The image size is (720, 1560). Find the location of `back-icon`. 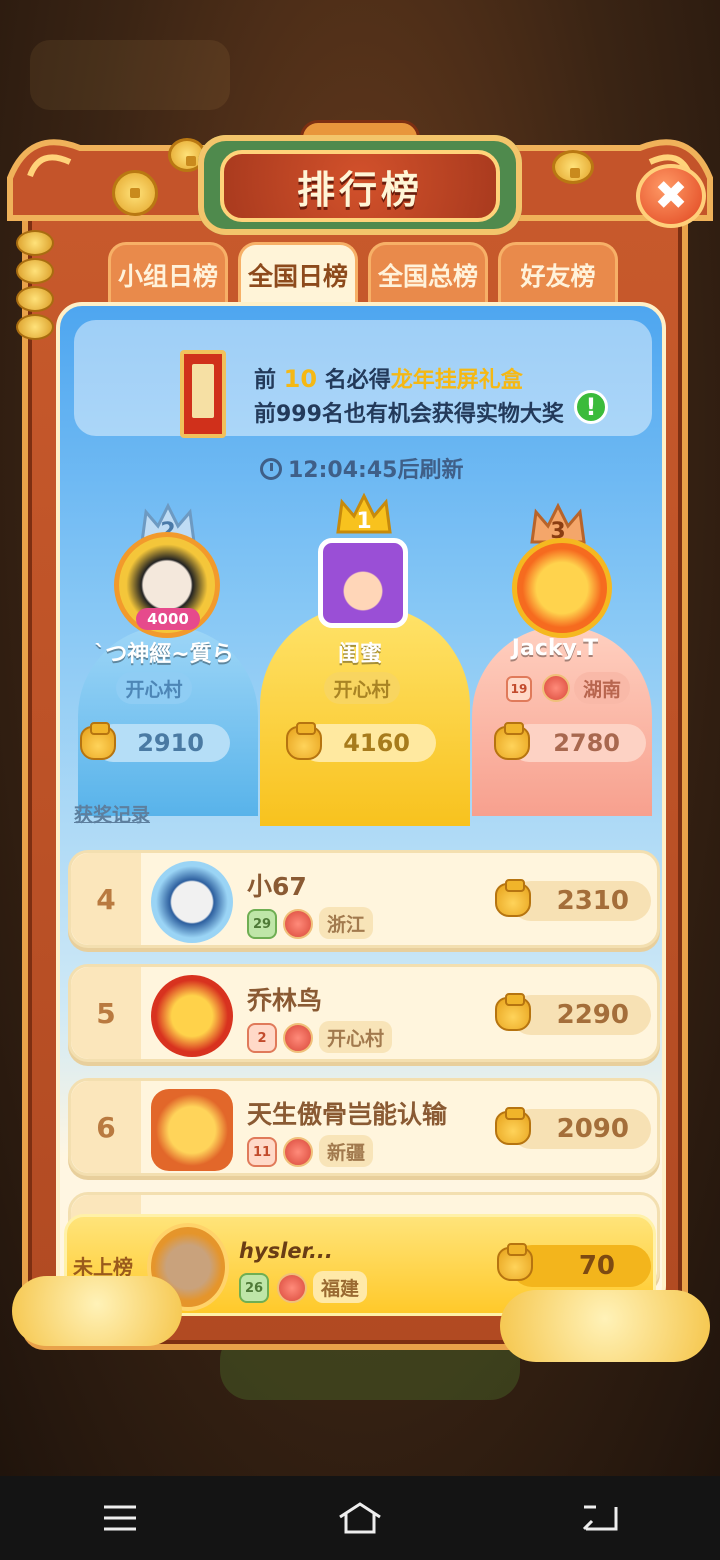

back-icon is located at coordinates (600, 1518).